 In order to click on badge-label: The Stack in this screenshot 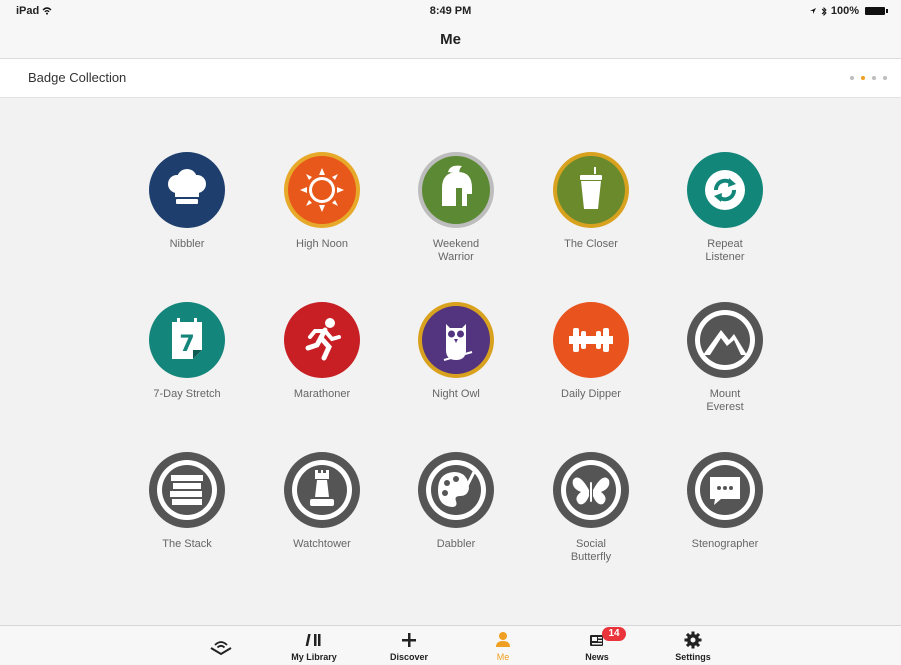, I will do `click(187, 544)`.